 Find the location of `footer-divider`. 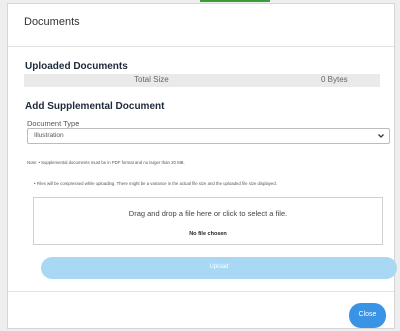

footer-divider is located at coordinates (201, 291).